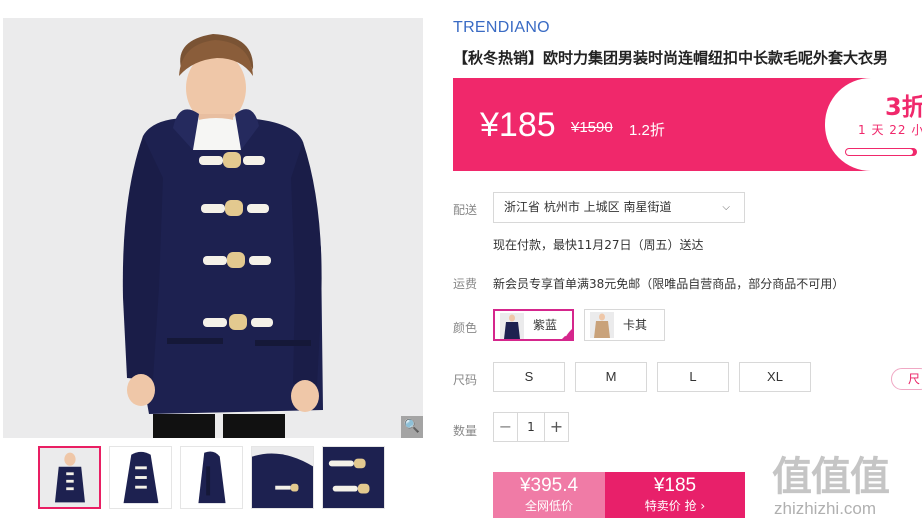 The width and height of the screenshot is (922, 523). What do you see at coordinates (465, 431) in the screenshot?
I see `quantity-label: 数量` at bounding box center [465, 431].